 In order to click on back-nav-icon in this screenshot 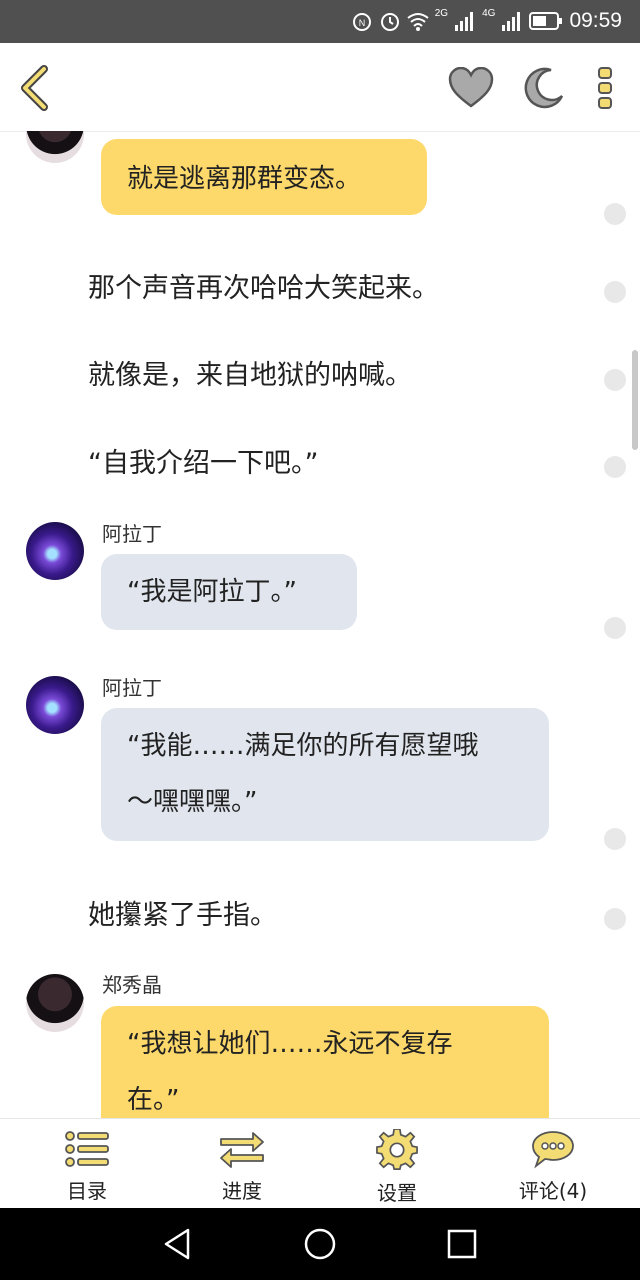, I will do `click(178, 1244)`.